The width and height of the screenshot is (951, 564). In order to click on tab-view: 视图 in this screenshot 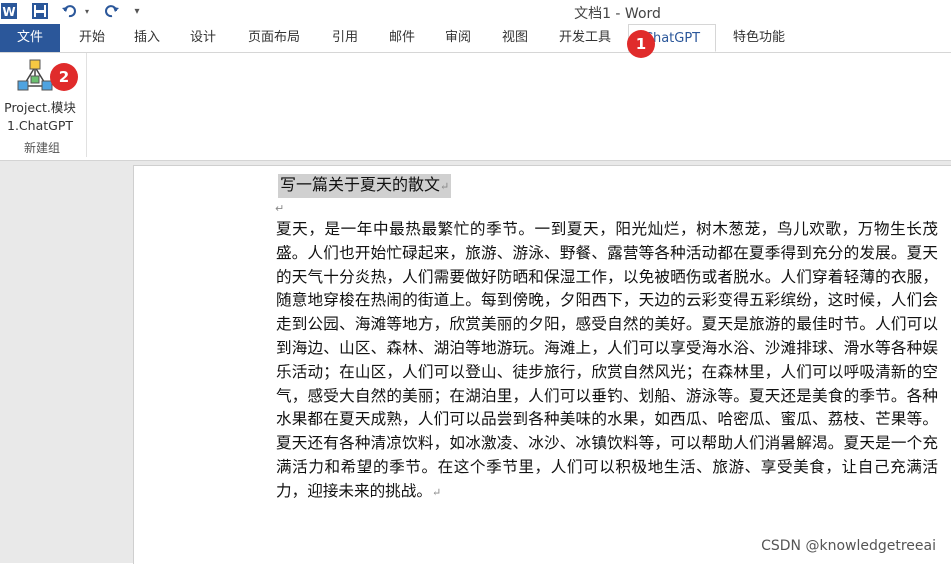, I will do `click(515, 38)`.